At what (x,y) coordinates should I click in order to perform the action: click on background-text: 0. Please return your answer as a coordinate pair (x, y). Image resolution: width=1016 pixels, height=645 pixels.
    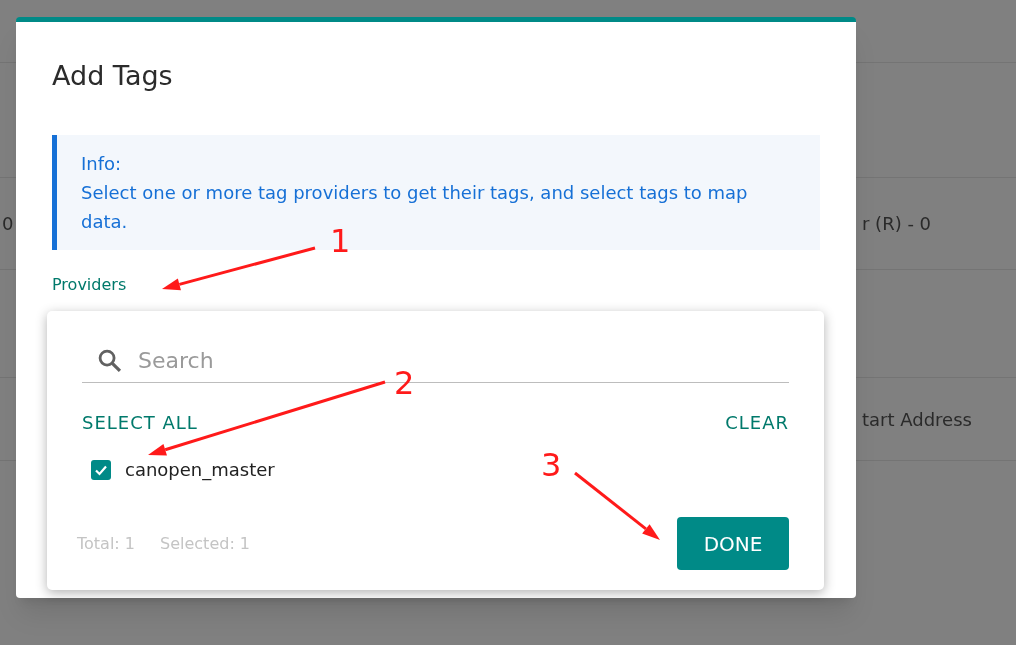
    Looking at the image, I should click on (8, 223).